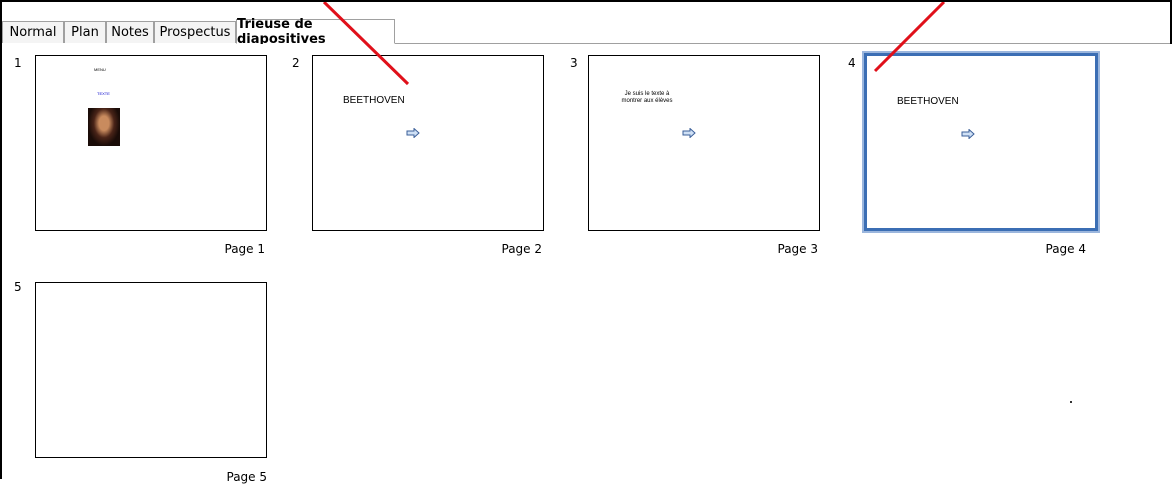  What do you see at coordinates (634, 44) in the screenshot?
I see `annotation-arrows` at bounding box center [634, 44].